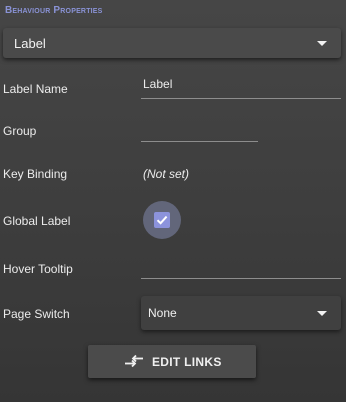  Describe the element at coordinates (35, 174) in the screenshot. I see `key-binding-label: Key Binding` at that location.